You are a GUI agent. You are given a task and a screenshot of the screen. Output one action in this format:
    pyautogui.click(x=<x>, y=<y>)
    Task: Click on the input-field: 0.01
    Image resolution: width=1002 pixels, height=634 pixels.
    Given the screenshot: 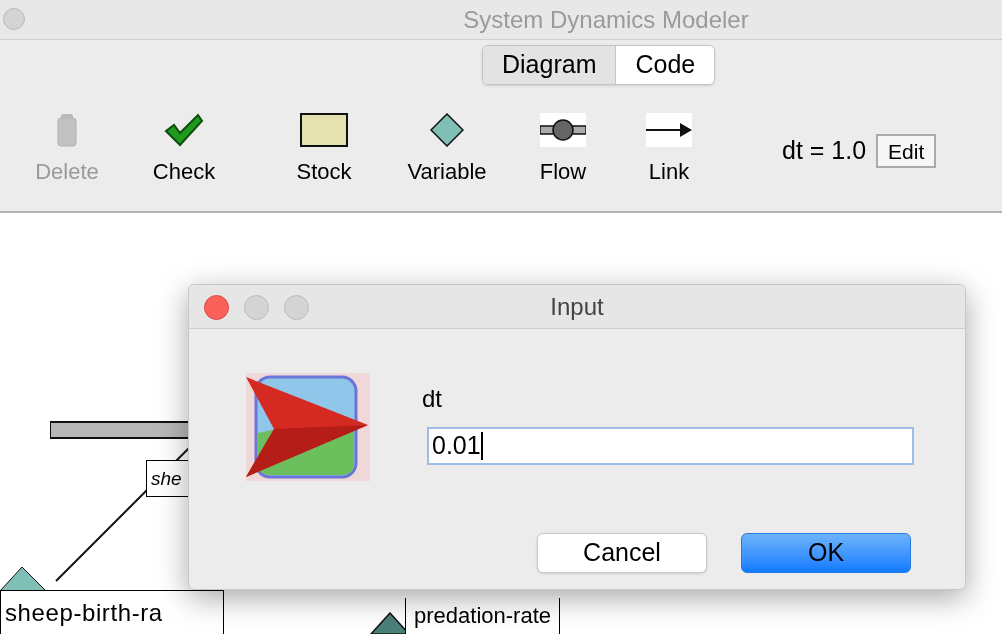 What is the action you would take?
    pyautogui.click(x=670, y=446)
    